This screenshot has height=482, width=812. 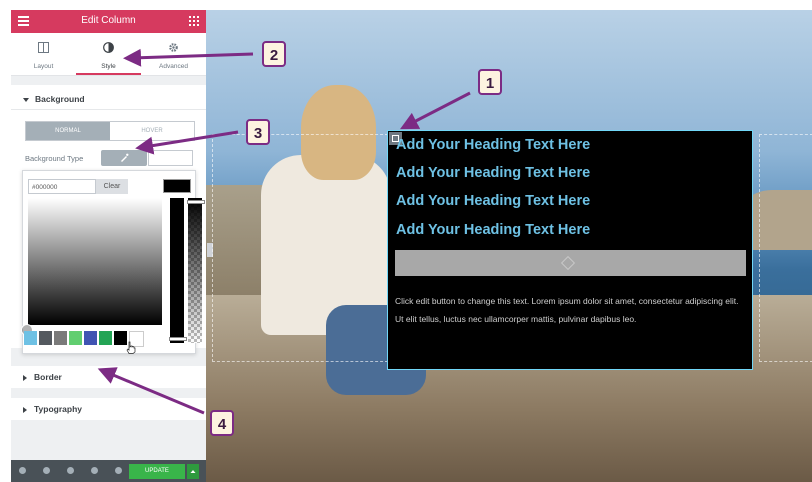 What do you see at coordinates (490, 82) in the screenshot?
I see `annotation-badge-1: 1` at bounding box center [490, 82].